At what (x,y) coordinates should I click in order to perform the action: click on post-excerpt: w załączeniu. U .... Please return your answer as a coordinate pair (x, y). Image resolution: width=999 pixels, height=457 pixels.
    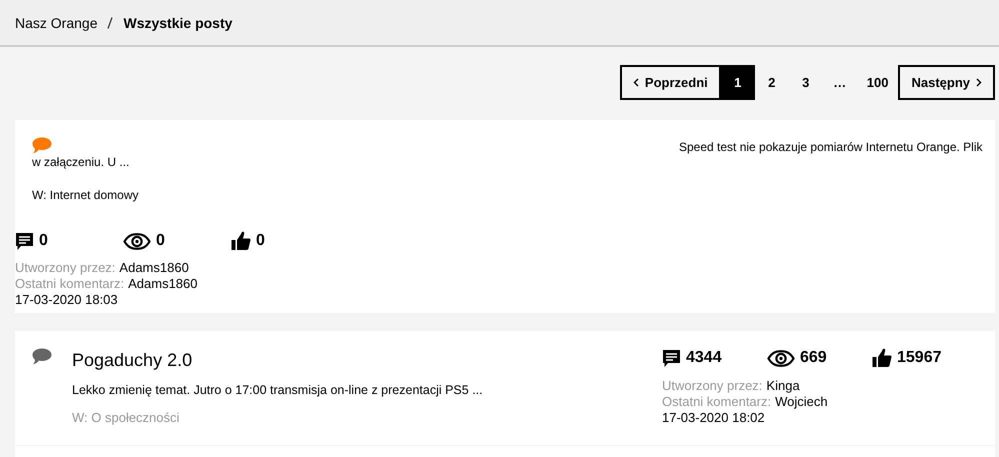
    Looking at the image, I should click on (80, 161).